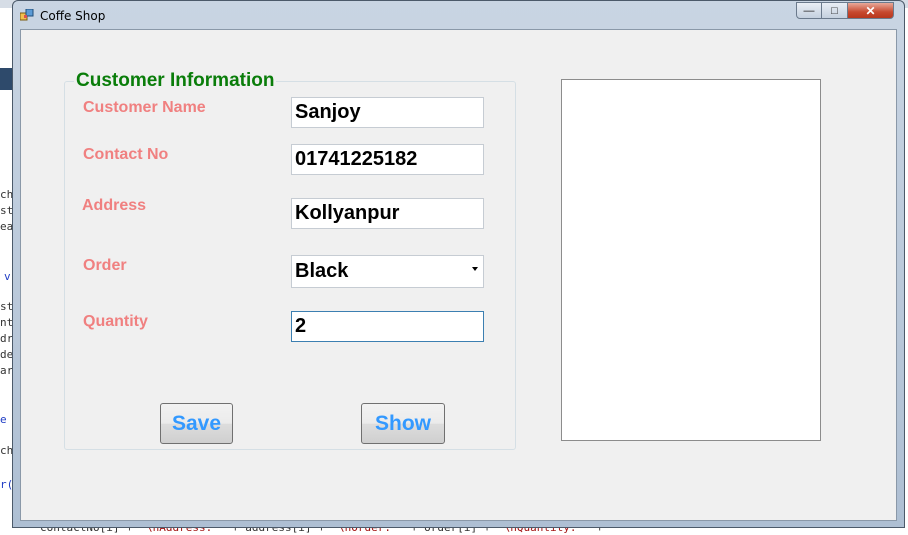 This screenshot has width=908, height=535. I want to click on group-title: Customer Information, so click(175, 81).